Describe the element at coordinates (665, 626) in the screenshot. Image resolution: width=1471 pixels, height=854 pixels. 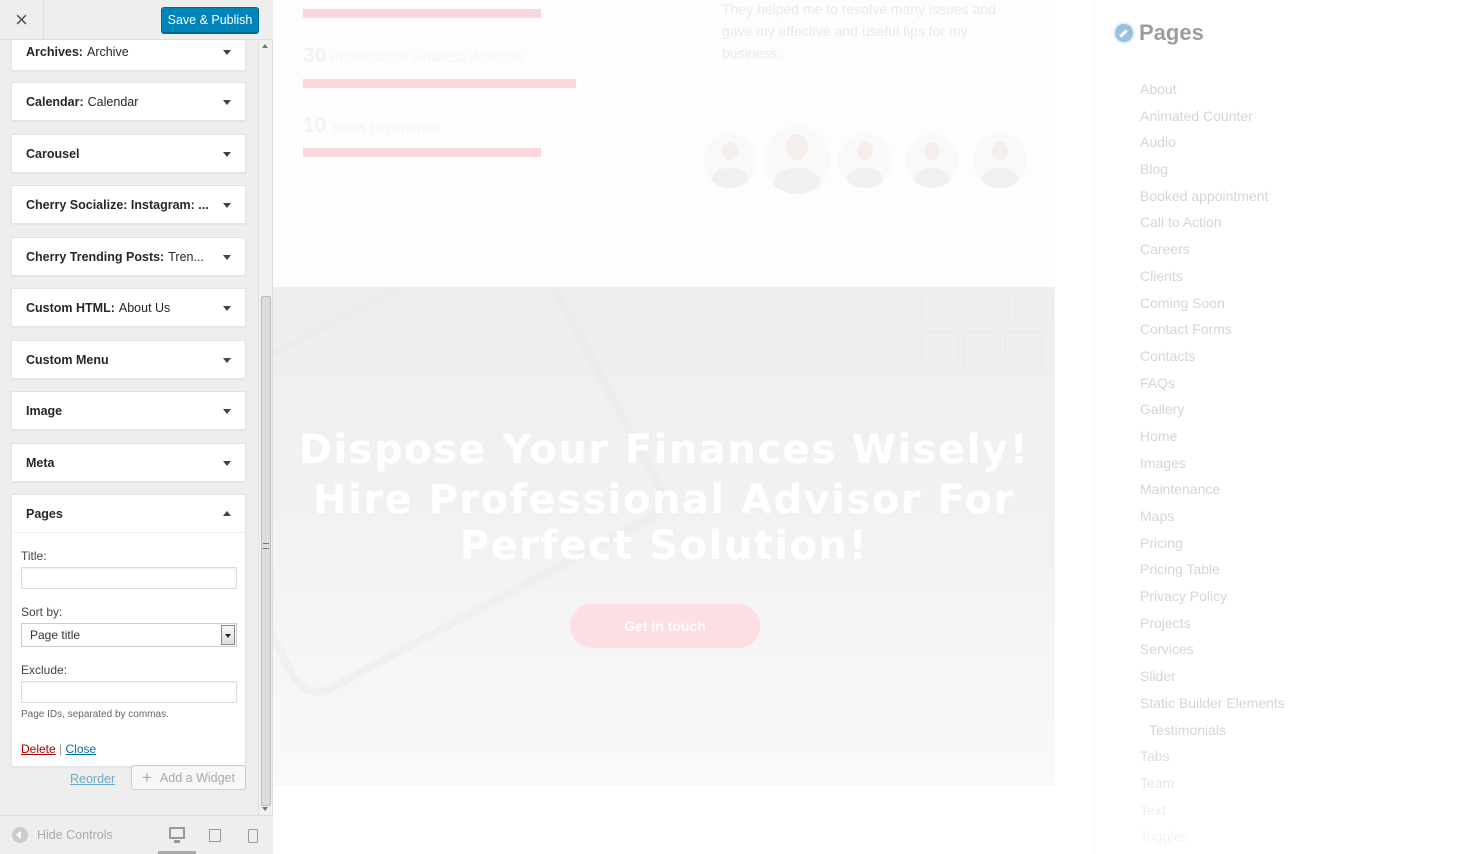
I see `get-in-touch-button: Get in touch` at that location.